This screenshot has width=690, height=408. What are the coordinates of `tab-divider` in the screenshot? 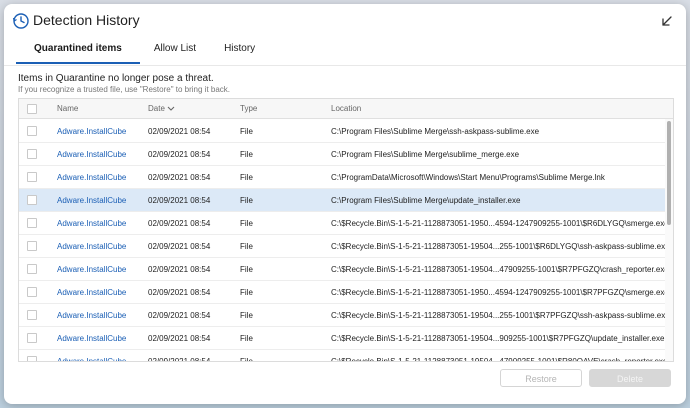 It's located at (345, 65).